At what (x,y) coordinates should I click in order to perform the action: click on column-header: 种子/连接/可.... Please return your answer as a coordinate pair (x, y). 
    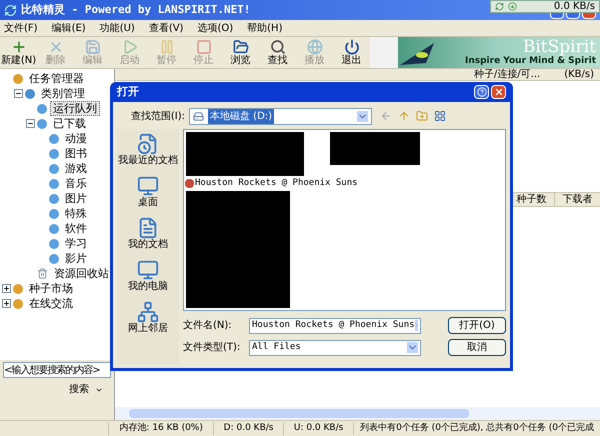
    Looking at the image, I should click on (507, 74).